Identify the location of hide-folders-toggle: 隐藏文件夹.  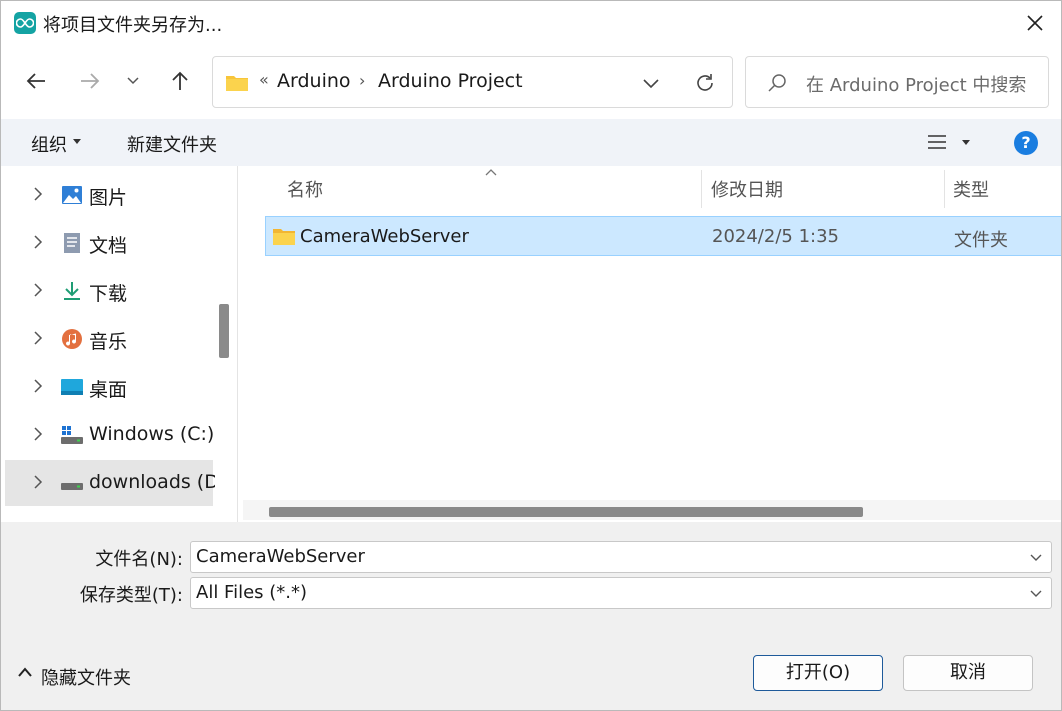
(86, 677).